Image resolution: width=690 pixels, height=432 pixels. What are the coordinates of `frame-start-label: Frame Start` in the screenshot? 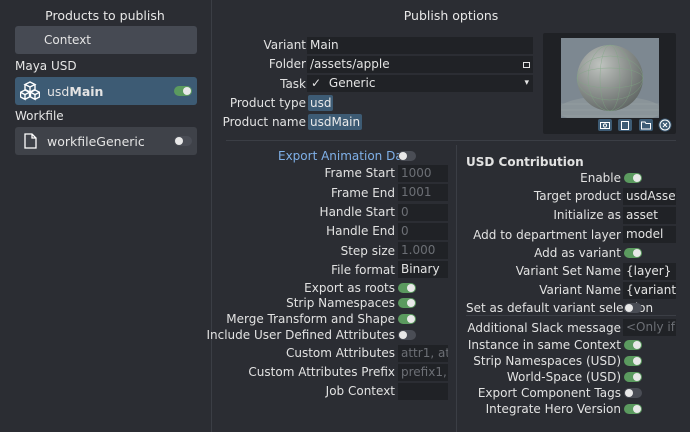 It's located at (359, 173).